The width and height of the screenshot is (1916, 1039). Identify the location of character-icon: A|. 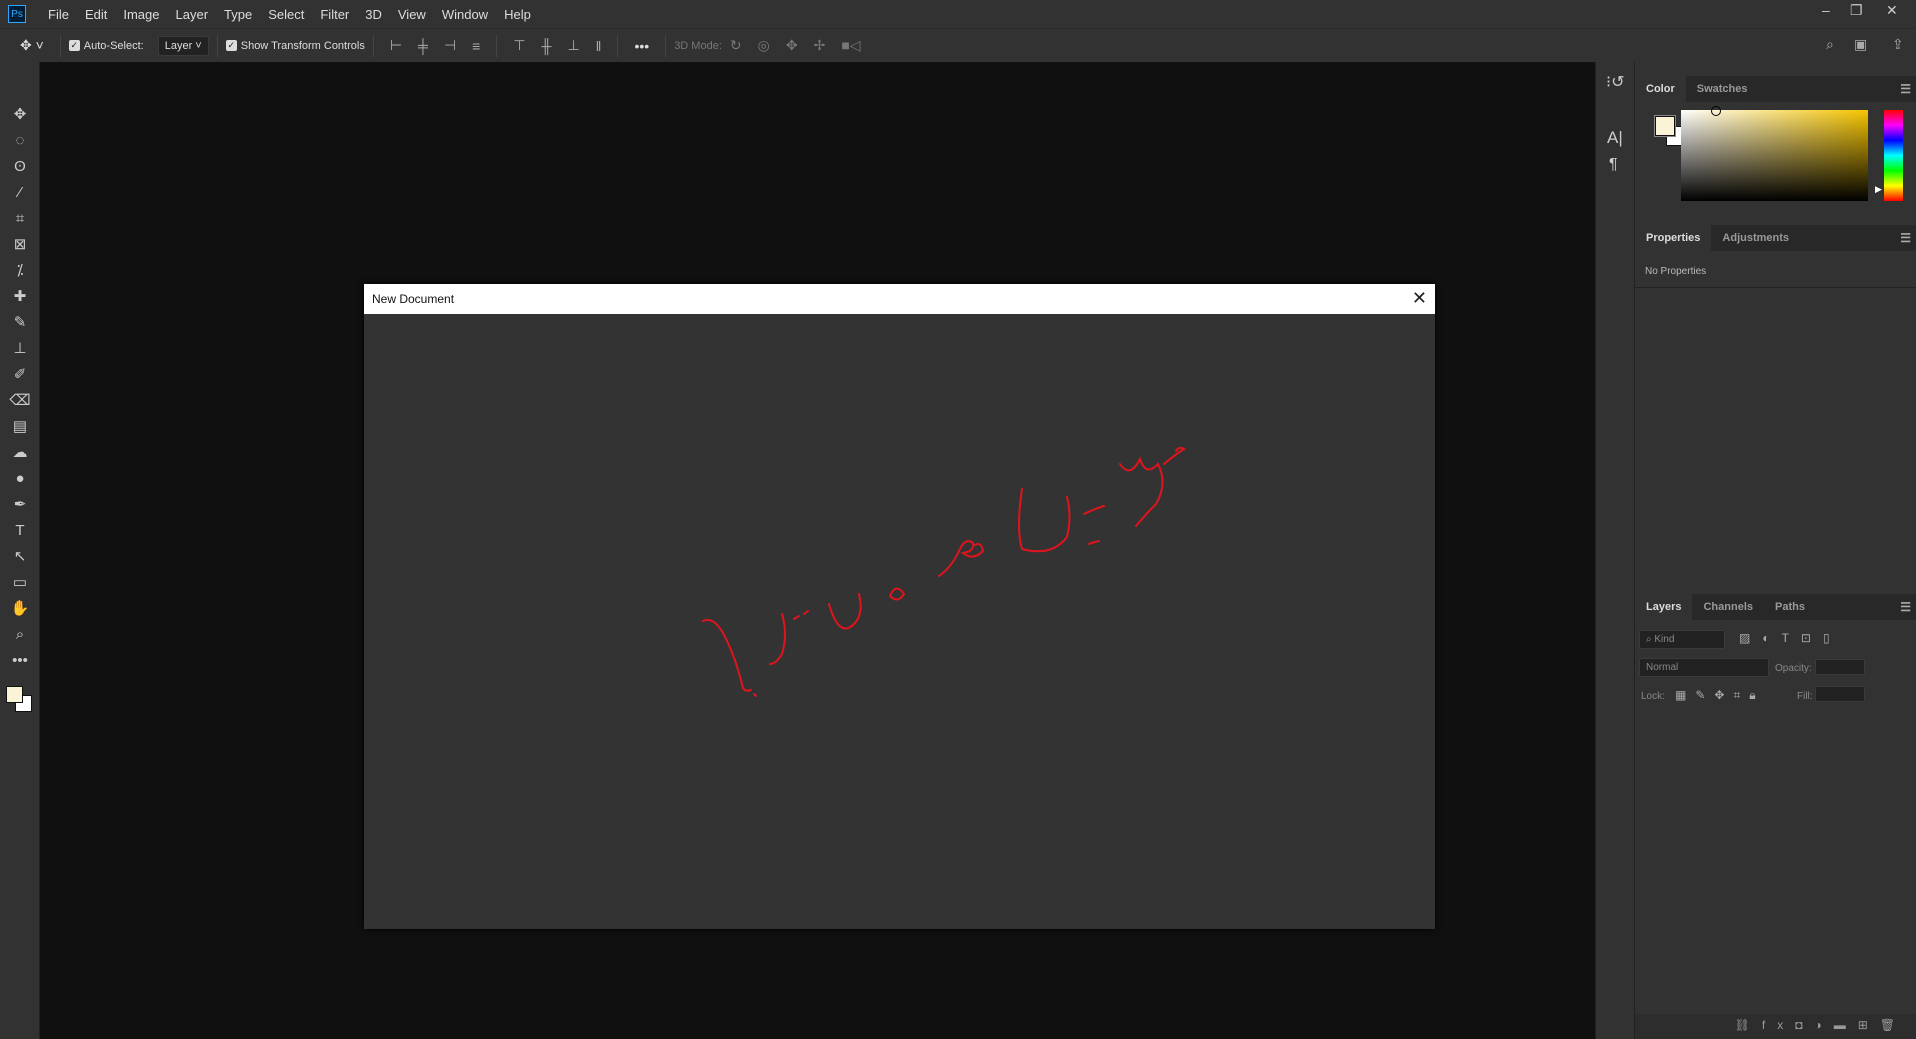
(1615, 138).